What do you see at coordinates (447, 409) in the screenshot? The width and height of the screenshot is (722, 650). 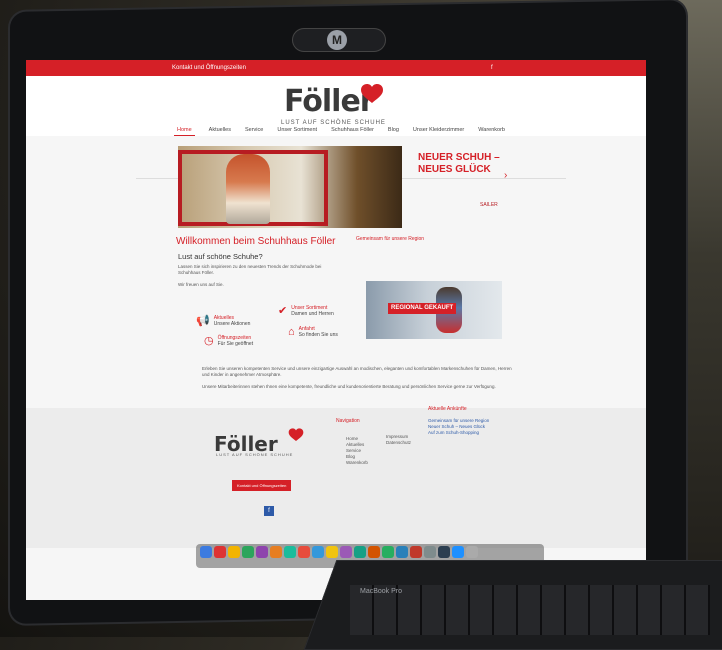 I see `footer-news-title: Aktuelle Ankünfte` at bounding box center [447, 409].